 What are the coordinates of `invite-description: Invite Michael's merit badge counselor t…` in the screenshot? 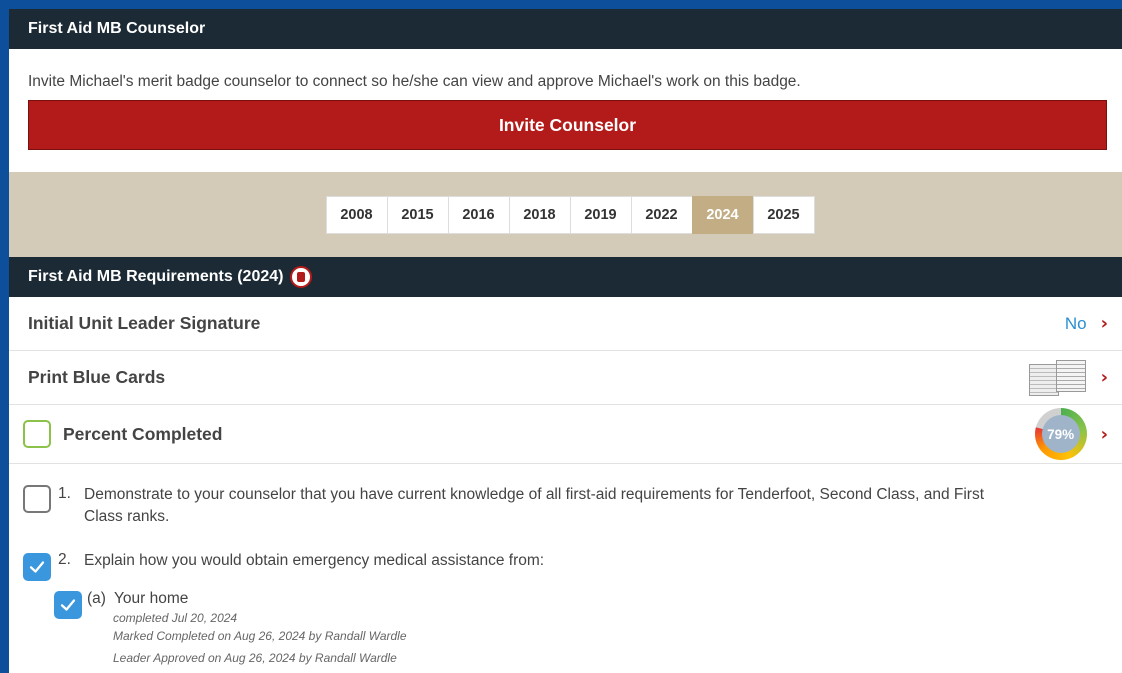 It's located at (414, 81).